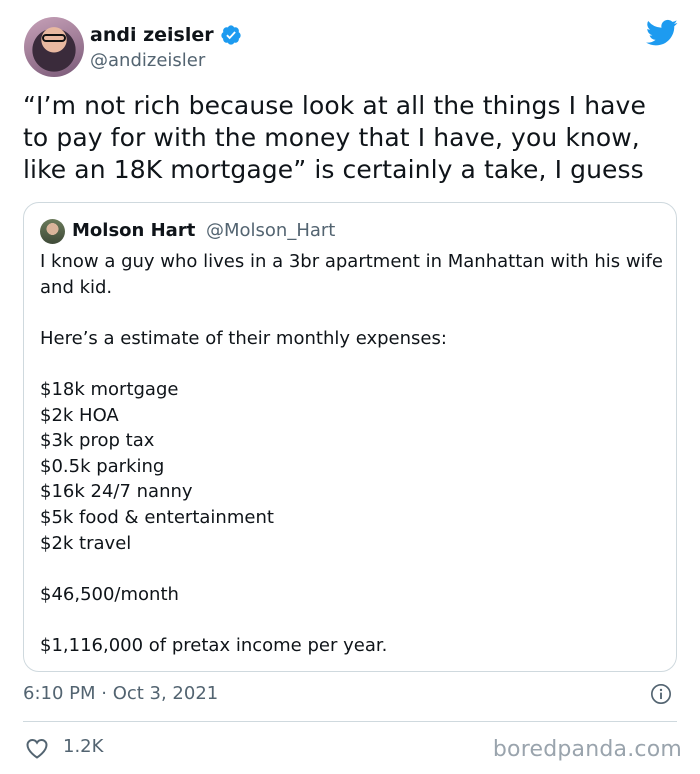 Image resolution: width=700 pixels, height=774 pixels. I want to click on quote-line: $2k HOA, so click(79, 415).